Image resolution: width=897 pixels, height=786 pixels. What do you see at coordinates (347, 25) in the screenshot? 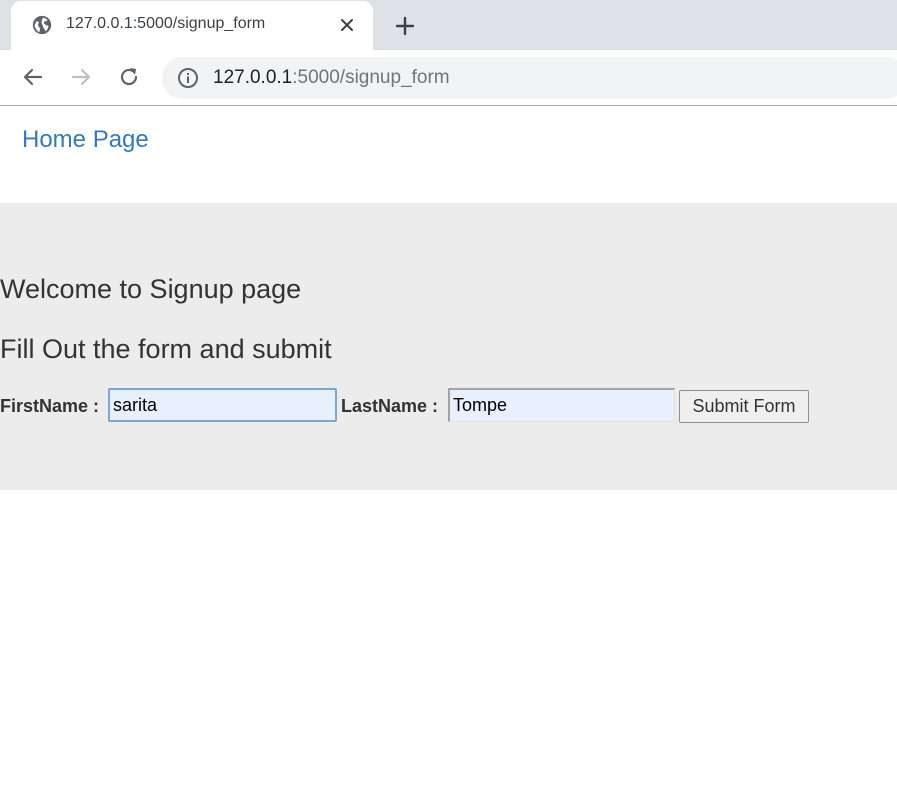
I see `close-icon` at bounding box center [347, 25].